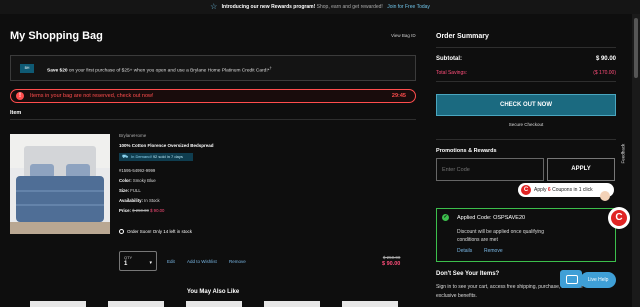 This screenshot has height=307, width=640. Describe the element at coordinates (491, 218) in the screenshot. I see `applied-code-text: Applied Code: OSPSAVE20` at that location.